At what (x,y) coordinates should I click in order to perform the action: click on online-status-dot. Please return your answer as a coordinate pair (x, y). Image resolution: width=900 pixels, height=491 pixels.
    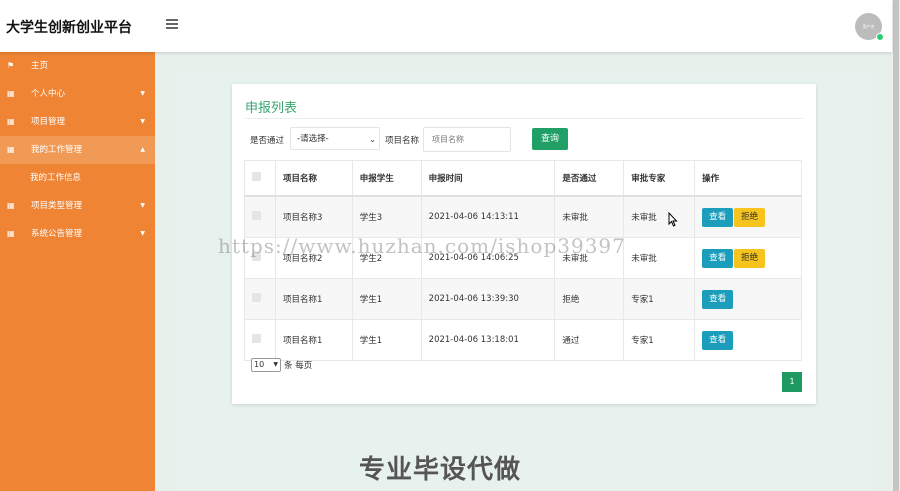
    Looking at the image, I should click on (880, 37).